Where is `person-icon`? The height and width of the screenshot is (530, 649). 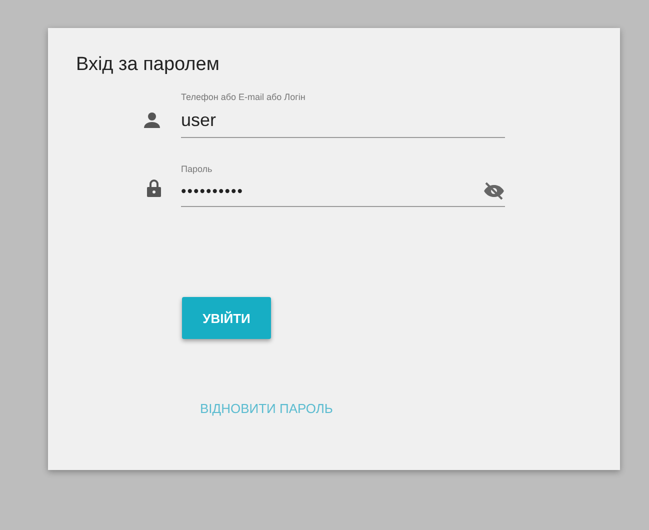
person-icon is located at coordinates (152, 120).